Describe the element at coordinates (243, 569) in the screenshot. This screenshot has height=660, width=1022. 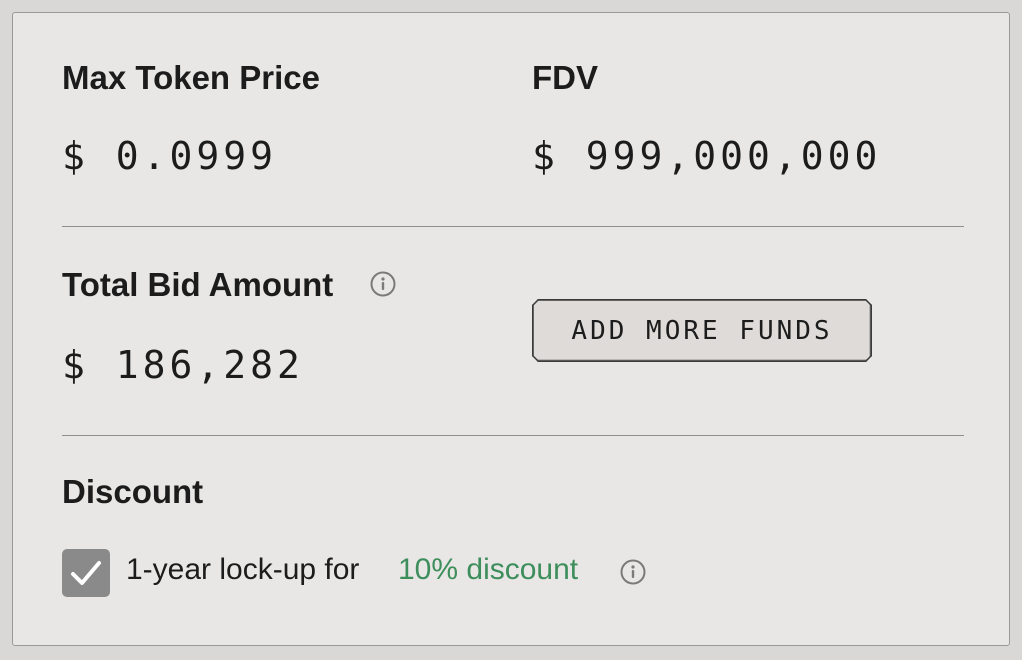
I see `lockup-text: 1-year lock-up for` at that location.